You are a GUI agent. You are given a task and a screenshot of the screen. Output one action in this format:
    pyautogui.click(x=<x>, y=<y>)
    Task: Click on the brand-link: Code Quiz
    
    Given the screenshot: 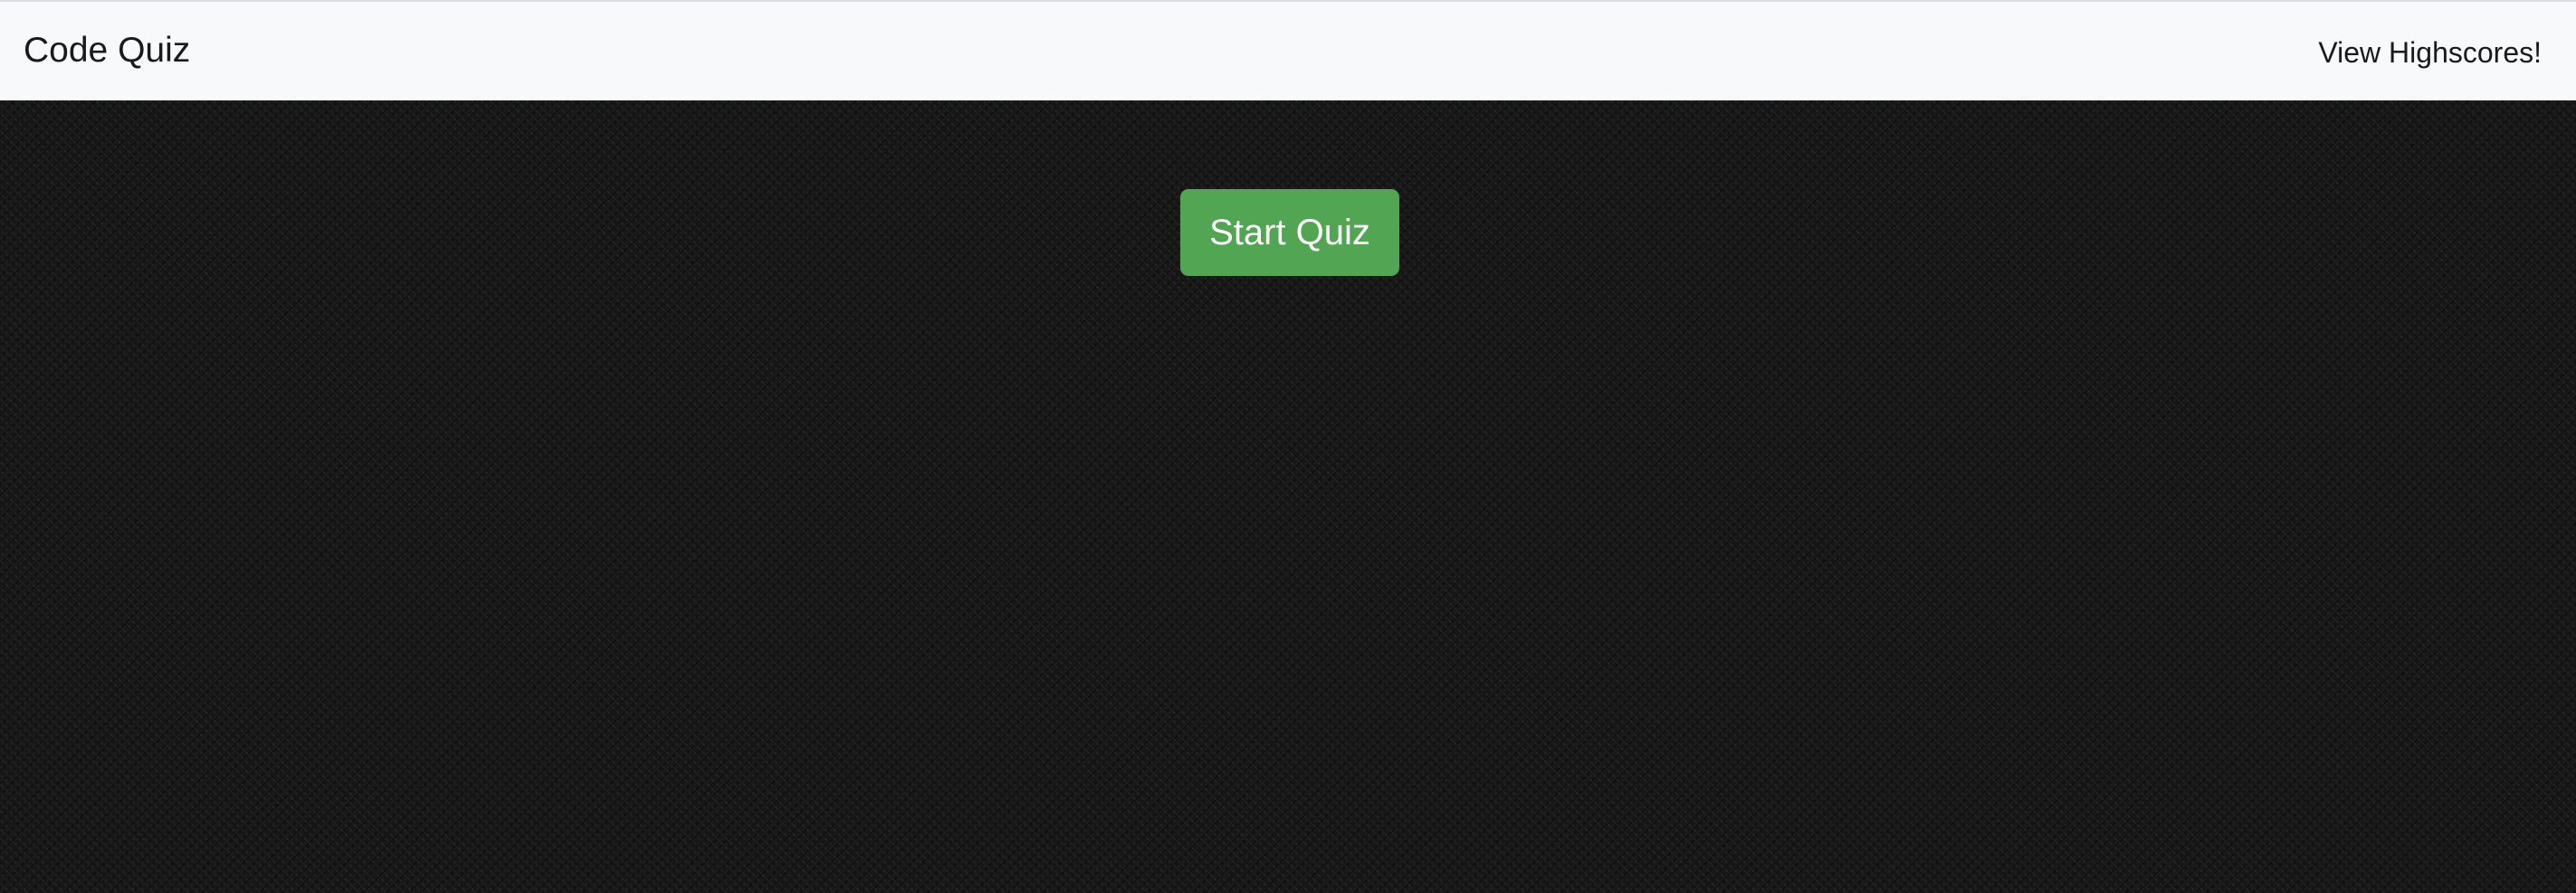 What is the action you would take?
    pyautogui.click(x=107, y=51)
    